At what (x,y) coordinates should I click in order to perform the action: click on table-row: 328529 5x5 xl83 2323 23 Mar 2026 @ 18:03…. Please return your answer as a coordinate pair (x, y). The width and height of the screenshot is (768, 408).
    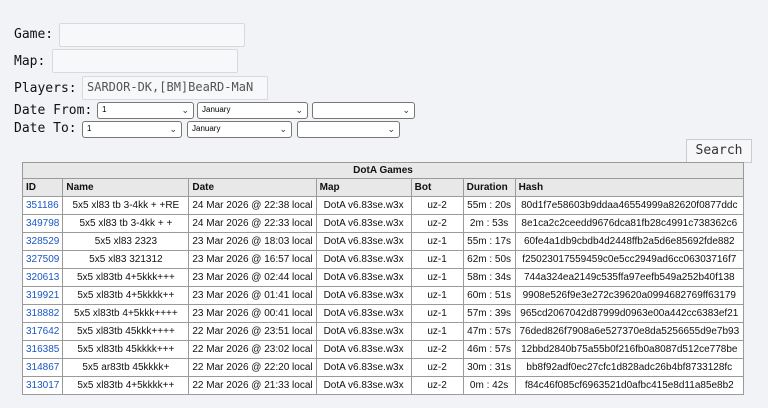
    Looking at the image, I should click on (383, 241).